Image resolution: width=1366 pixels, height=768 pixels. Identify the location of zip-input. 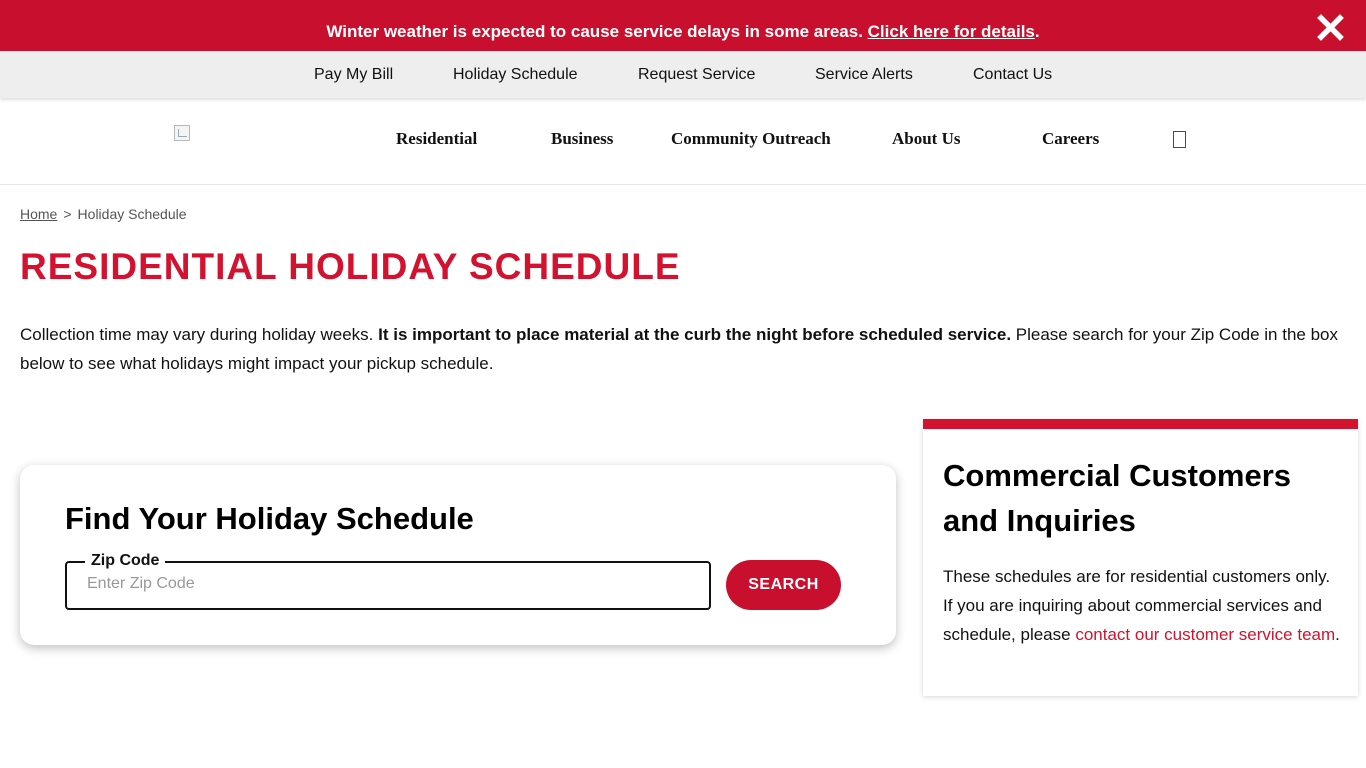
(387, 584).